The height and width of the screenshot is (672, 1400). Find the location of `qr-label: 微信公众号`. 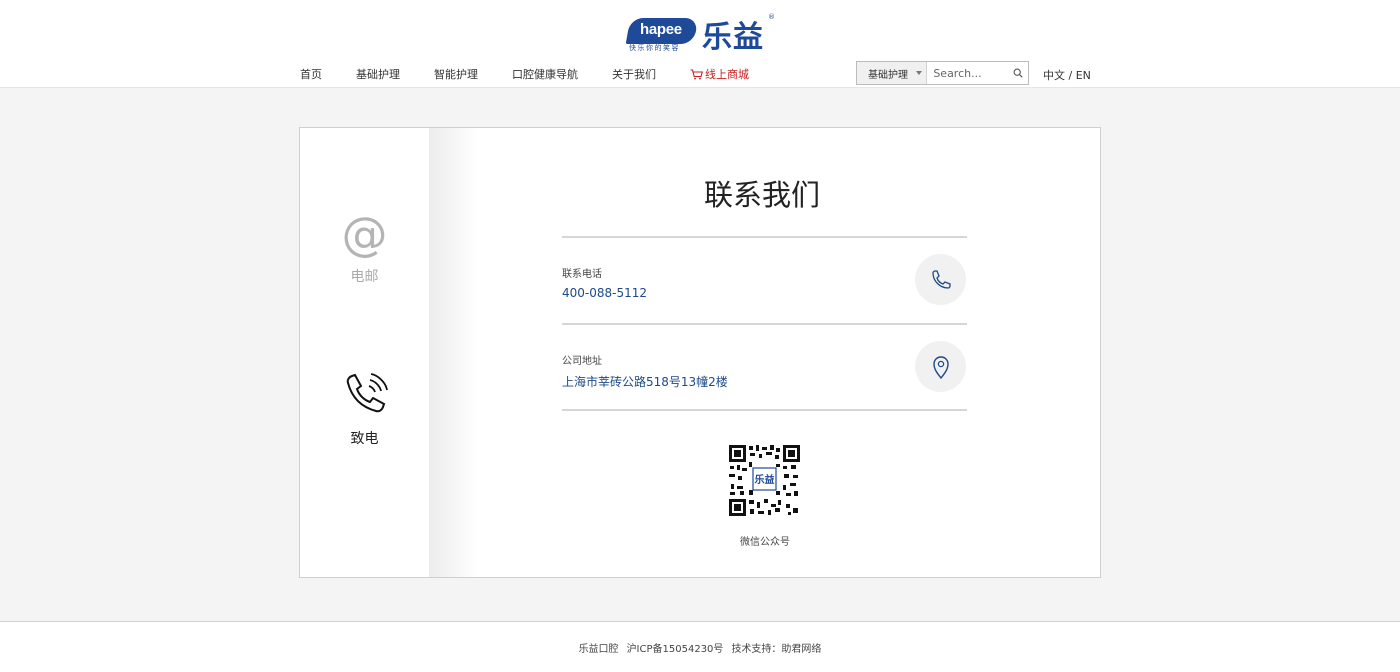

qr-label: 微信公众号 is located at coordinates (765, 542).